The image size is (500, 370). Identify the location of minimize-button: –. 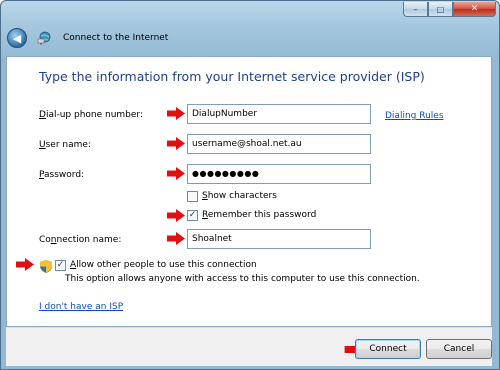
(415, 9).